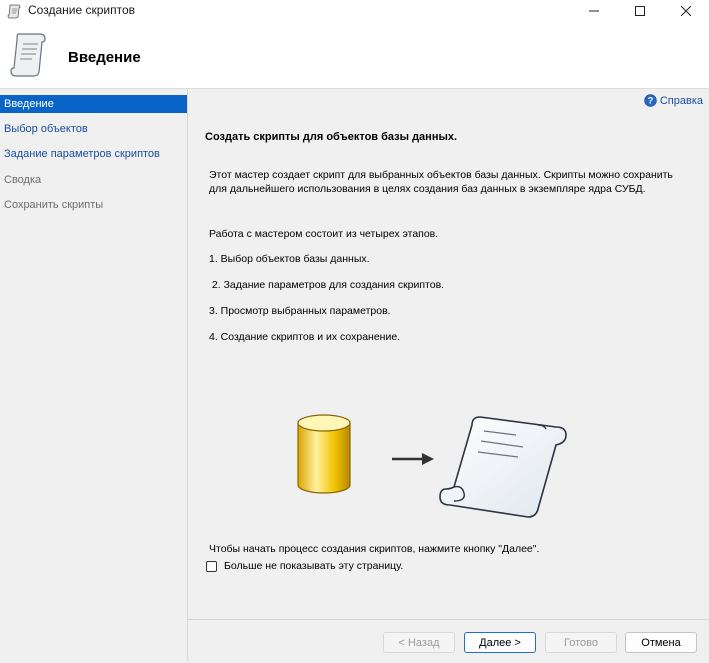 Image resolution: width=709 pixels, height=663 pixels. I want to click on wizard-button-bar: < Назад Далее > Готово Отмена, so click(448, 641).